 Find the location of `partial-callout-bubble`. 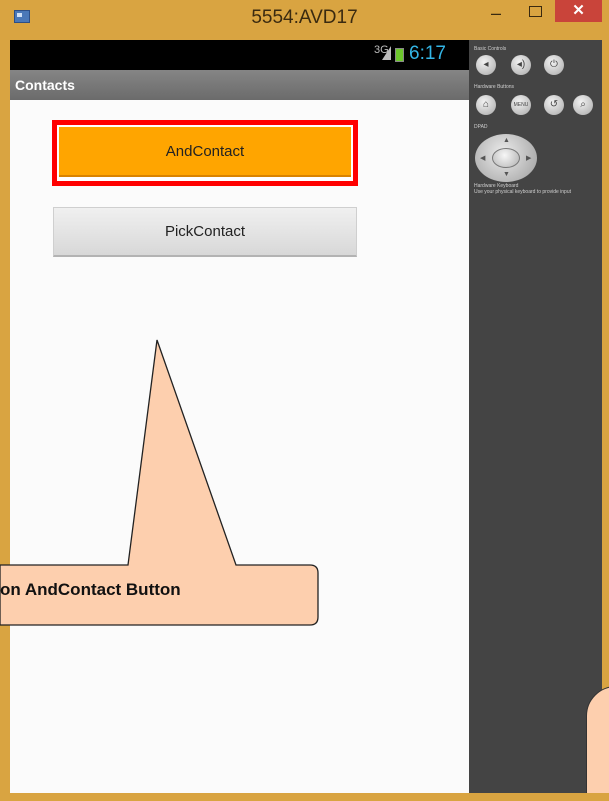

partial-callout-bubble is located at coordinates (597, 743).